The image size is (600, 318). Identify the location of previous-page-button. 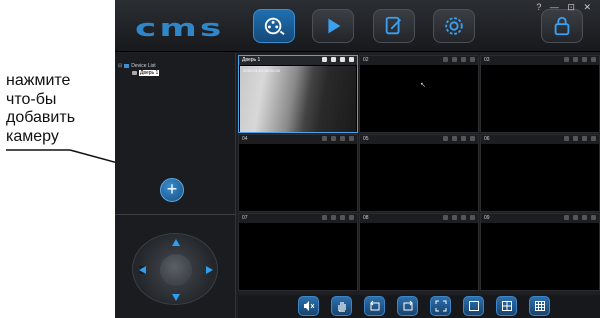
(374, 306).